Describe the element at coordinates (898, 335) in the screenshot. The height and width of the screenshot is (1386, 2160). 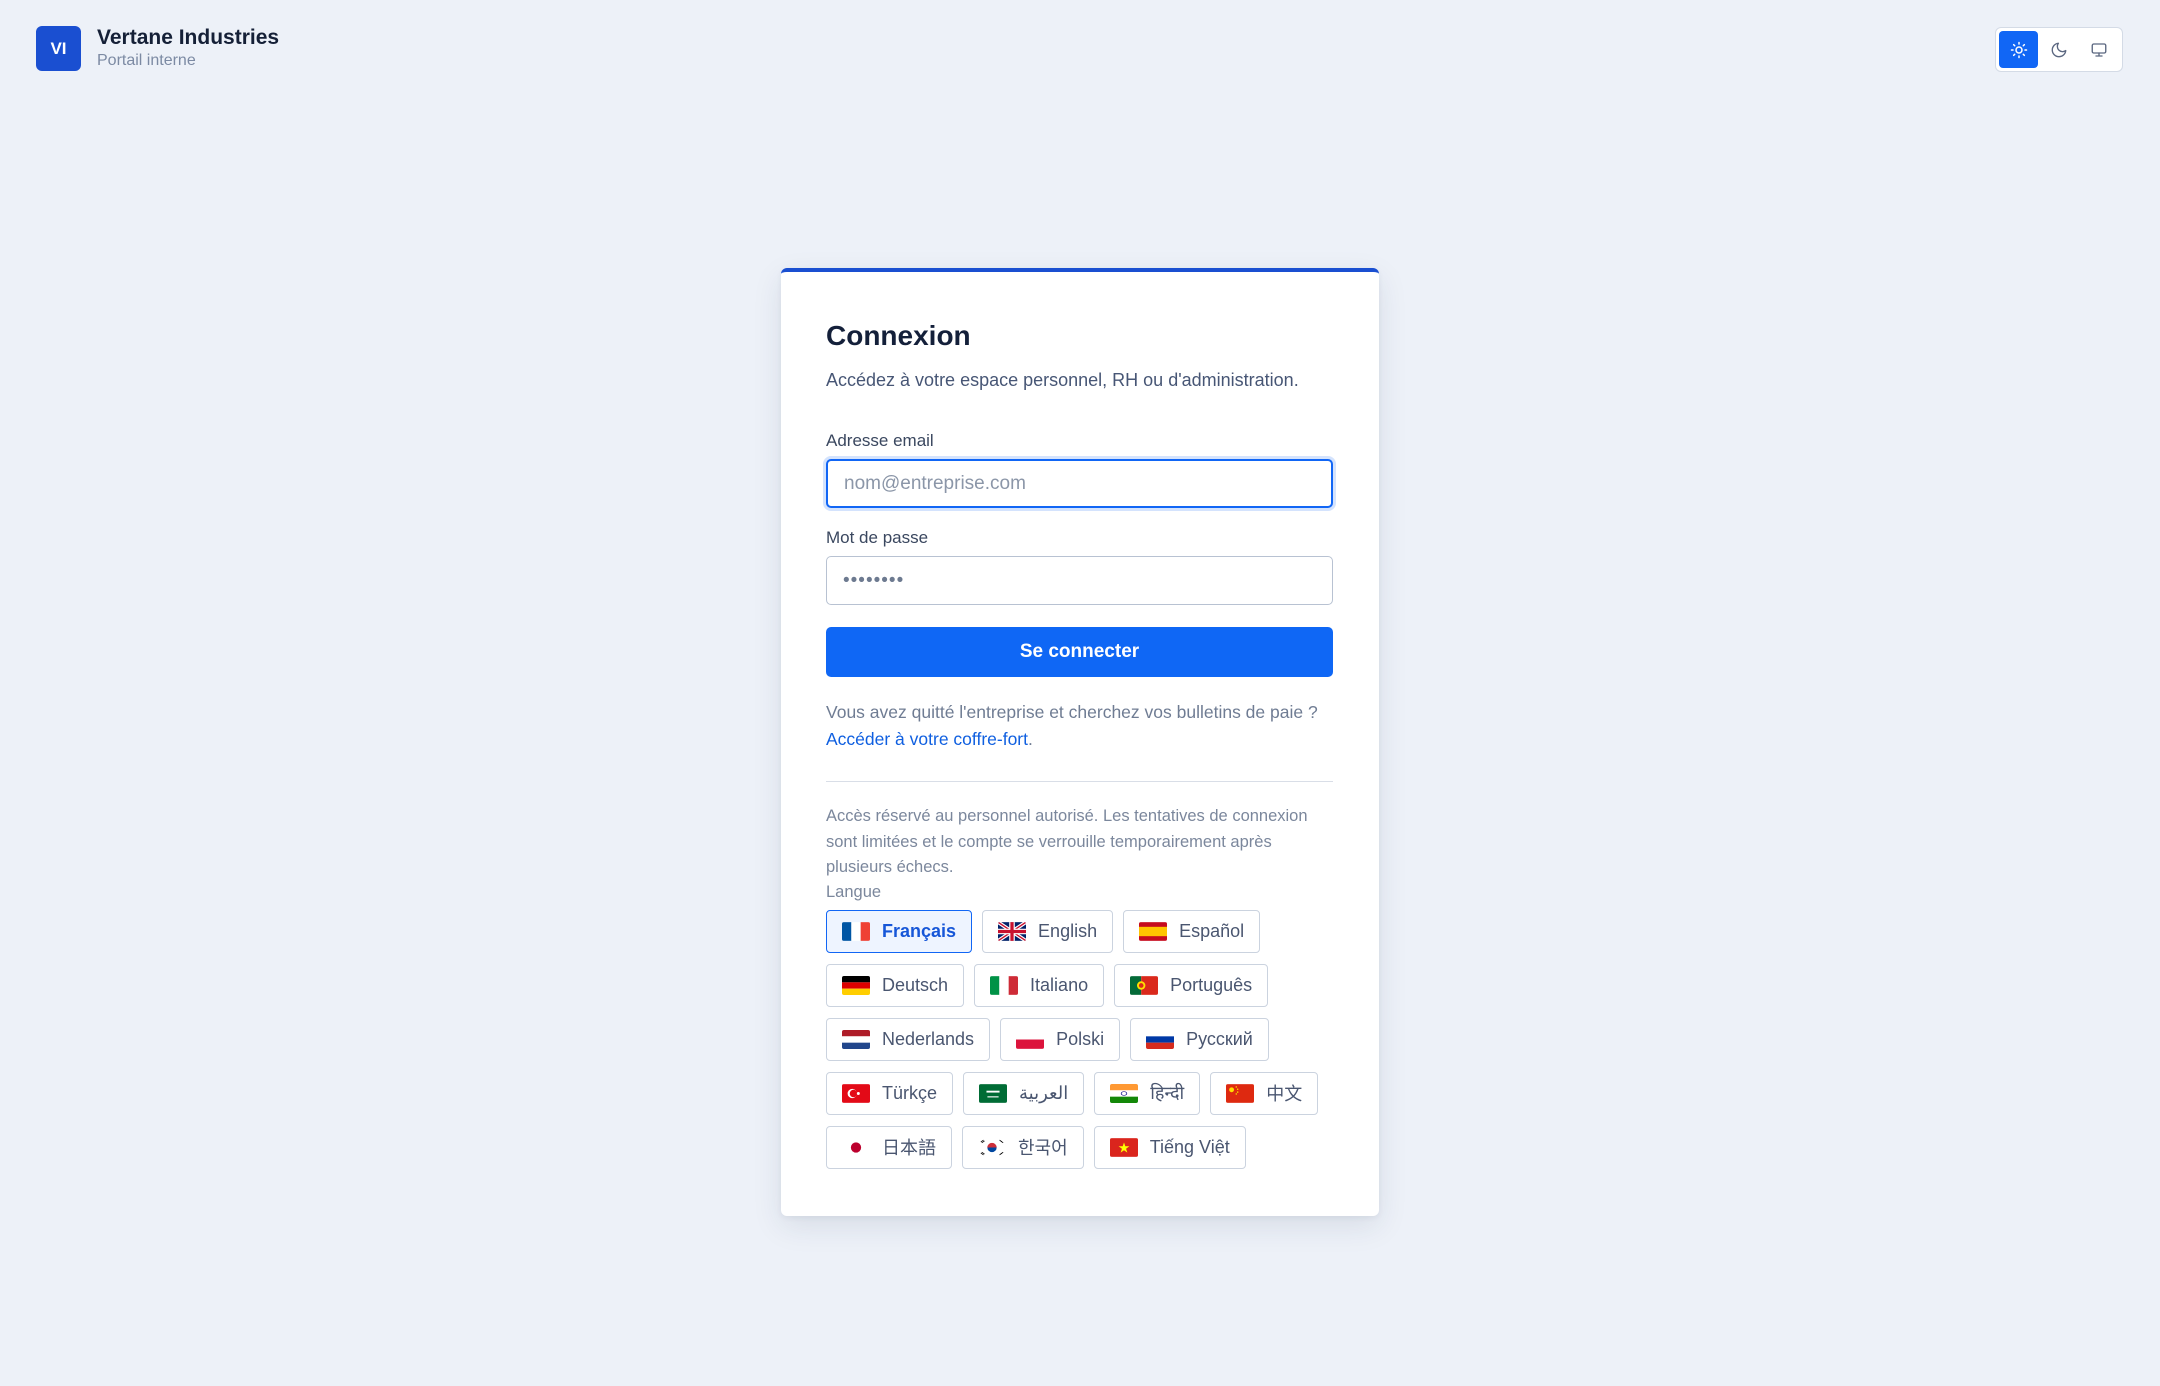
I see `page-title: Connexion` at that location.